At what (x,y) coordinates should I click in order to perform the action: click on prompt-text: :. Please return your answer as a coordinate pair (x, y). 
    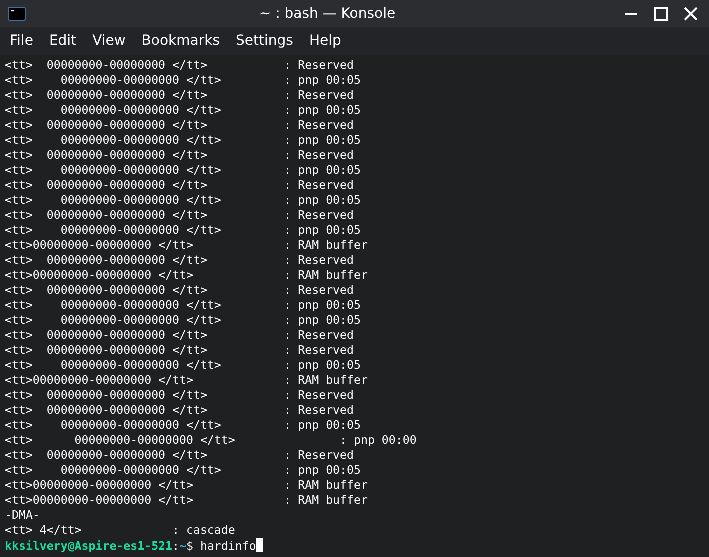
    Looking at the image, I should click on (176, 546).